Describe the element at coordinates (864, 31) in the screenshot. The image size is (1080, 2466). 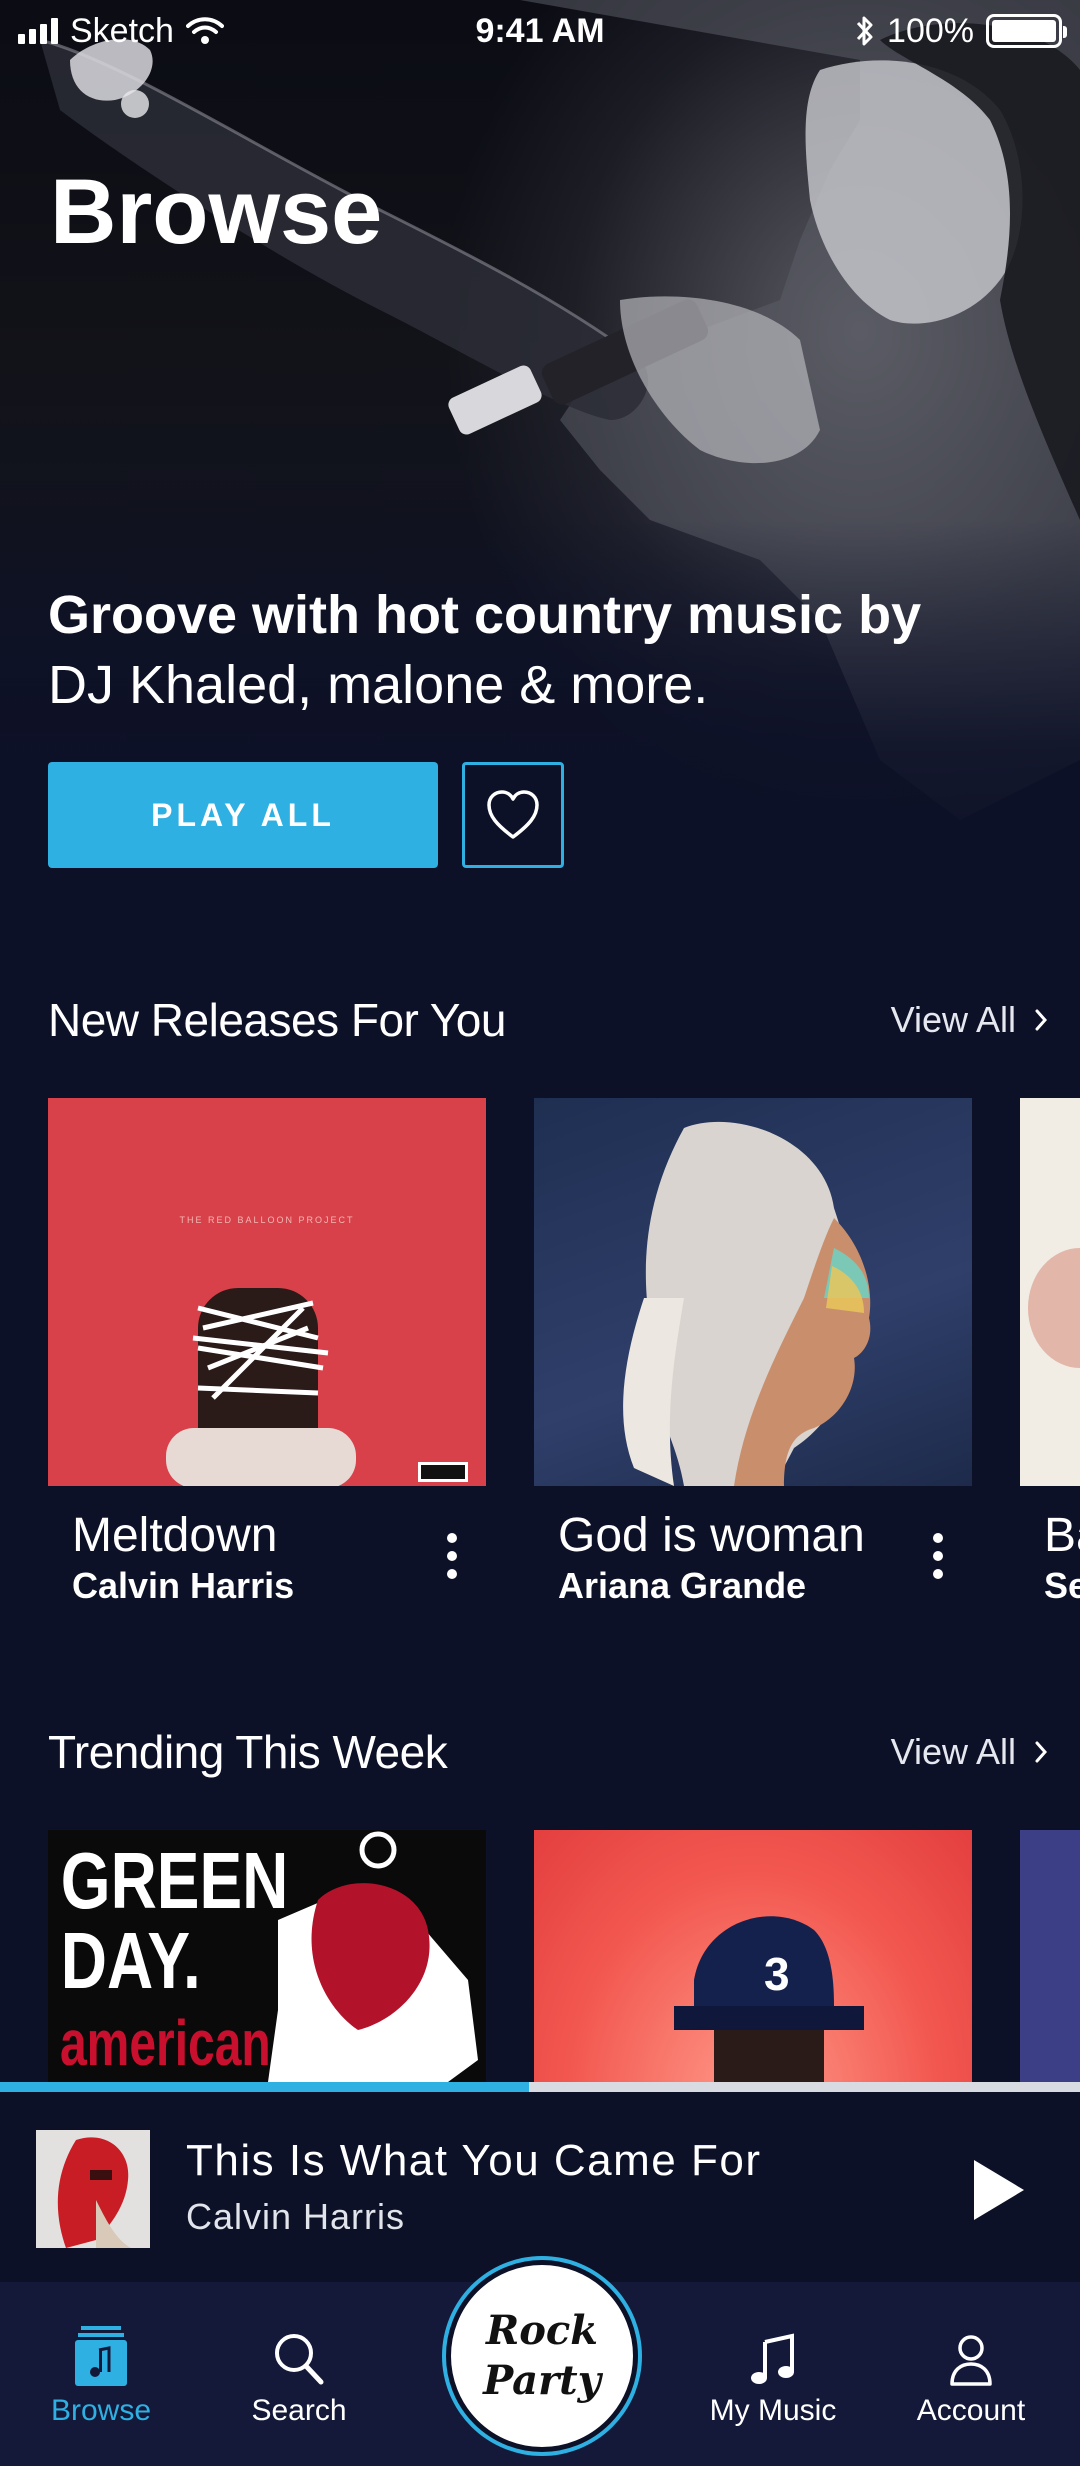
I see `bluetooth-icon` at that location.